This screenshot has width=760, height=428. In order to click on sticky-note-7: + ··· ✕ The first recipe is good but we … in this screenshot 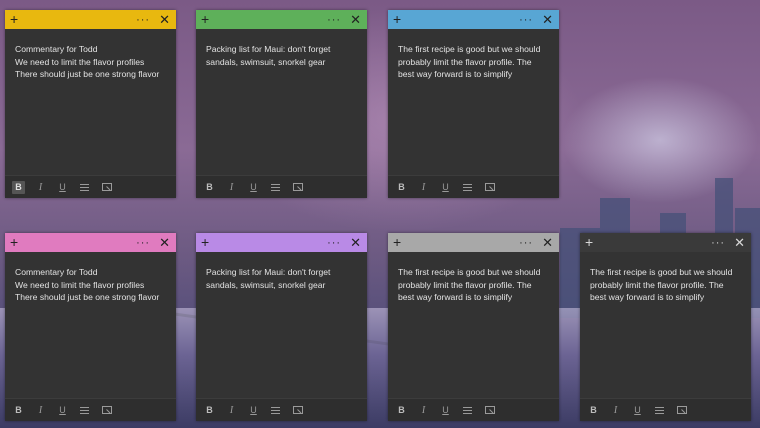, I will do `click(665, 327)`.